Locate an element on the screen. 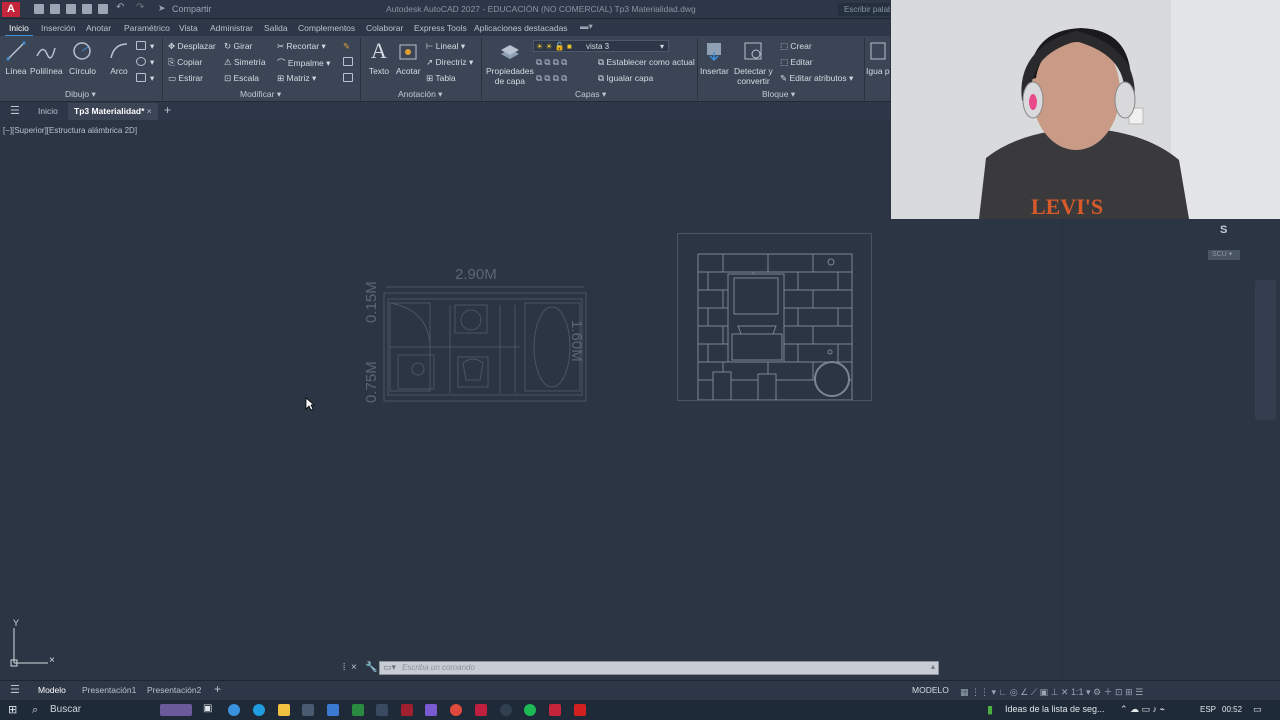  command-history-icon: ▴ is located at coordinates (933, 666).